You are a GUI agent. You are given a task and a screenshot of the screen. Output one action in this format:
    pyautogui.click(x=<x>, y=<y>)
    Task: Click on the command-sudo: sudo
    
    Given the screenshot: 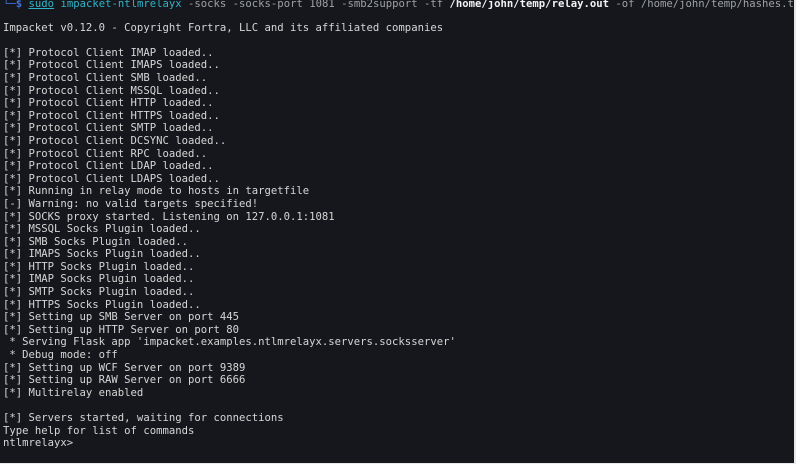 What is the action you would take?
    pyautogui.click(x=41, y=5)
    